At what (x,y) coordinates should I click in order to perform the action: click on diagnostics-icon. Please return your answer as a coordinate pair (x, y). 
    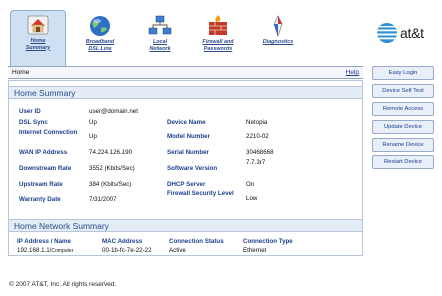
    Looking at the image, I should click on (278, 26).